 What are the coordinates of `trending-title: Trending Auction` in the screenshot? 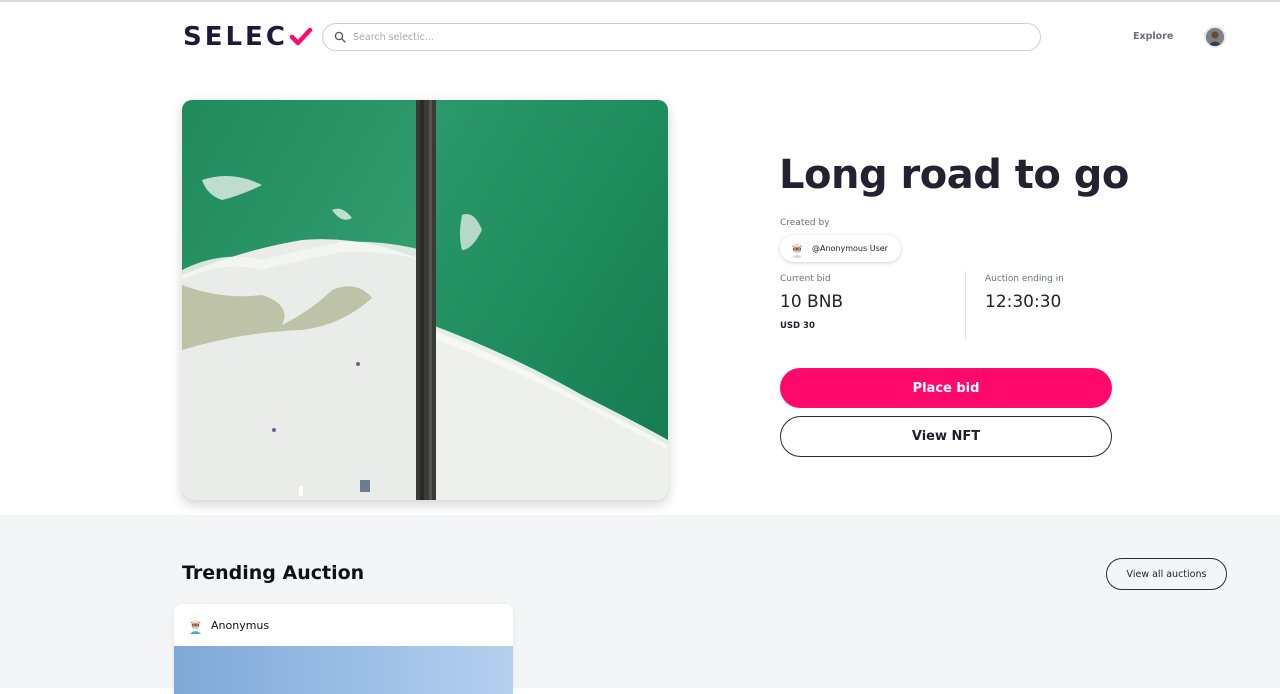 It's located at (273, 573).